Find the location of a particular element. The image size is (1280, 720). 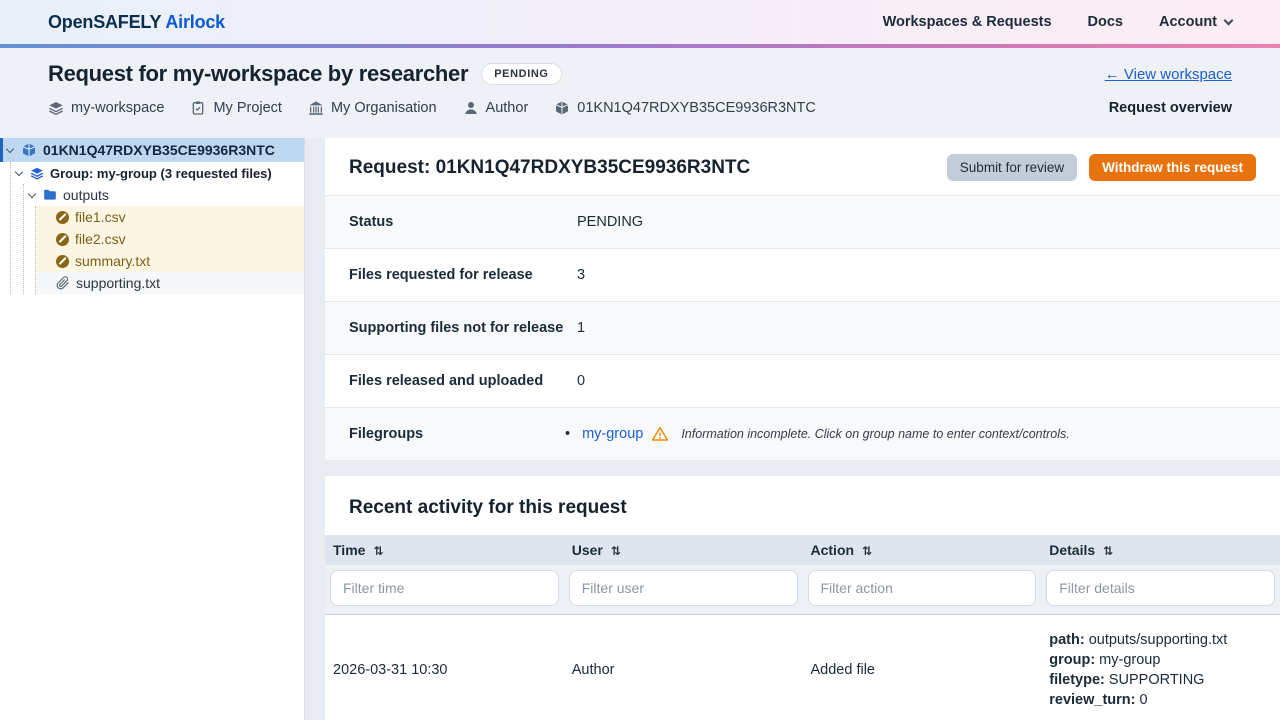

activity-filter-row is located at coordinates (802, 590).